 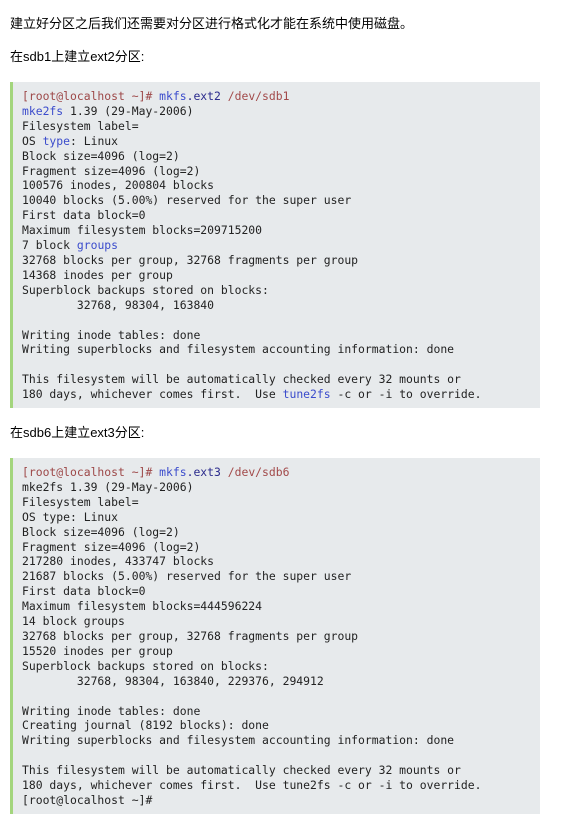 I want to click on code-token: .ext2, so click(x=203, y=96).